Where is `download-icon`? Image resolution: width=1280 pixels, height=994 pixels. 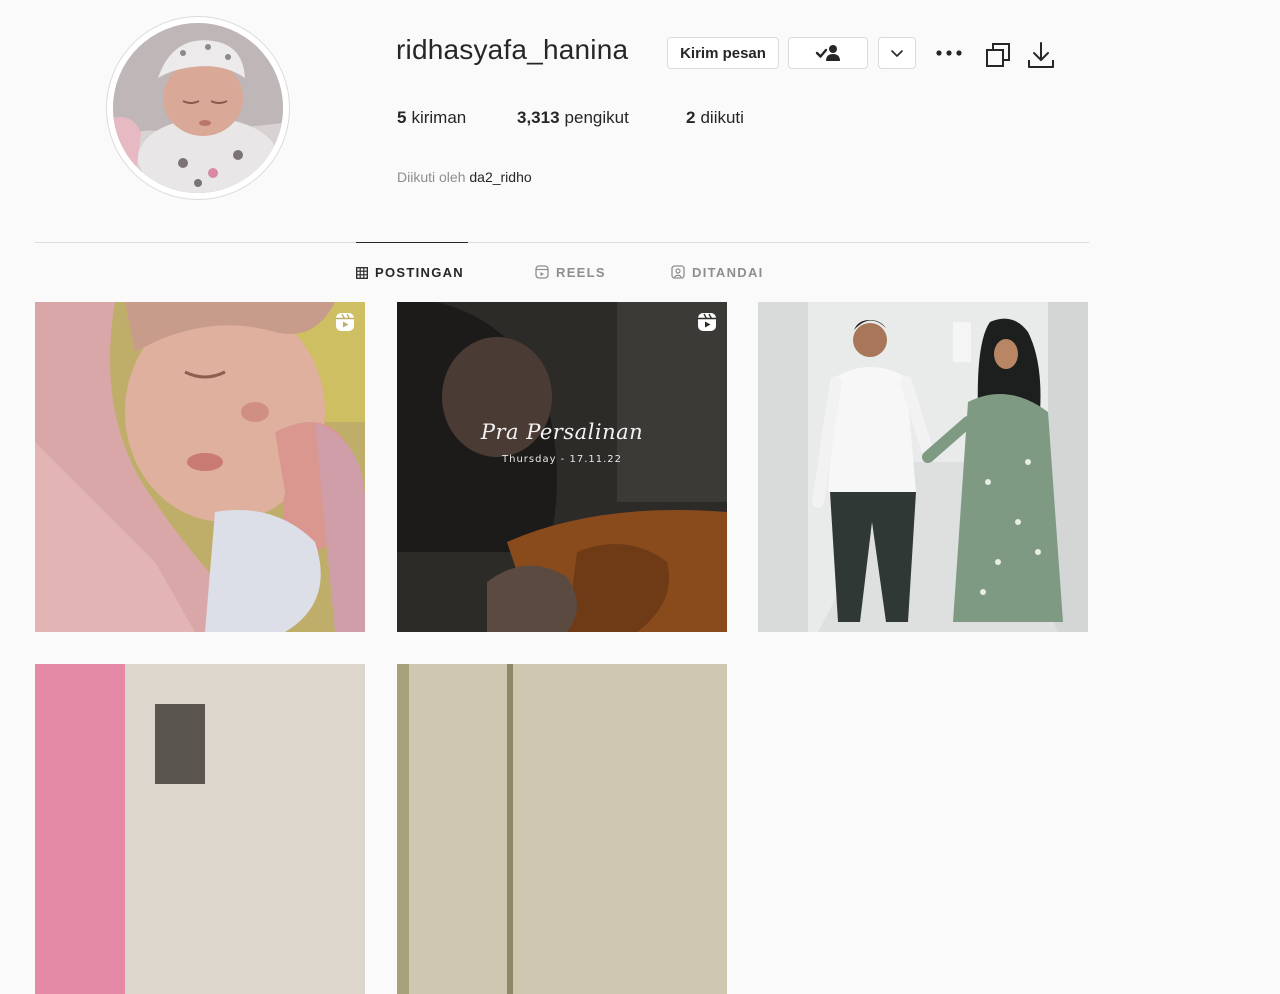 download-icon is located at coordinates (1041, 55).